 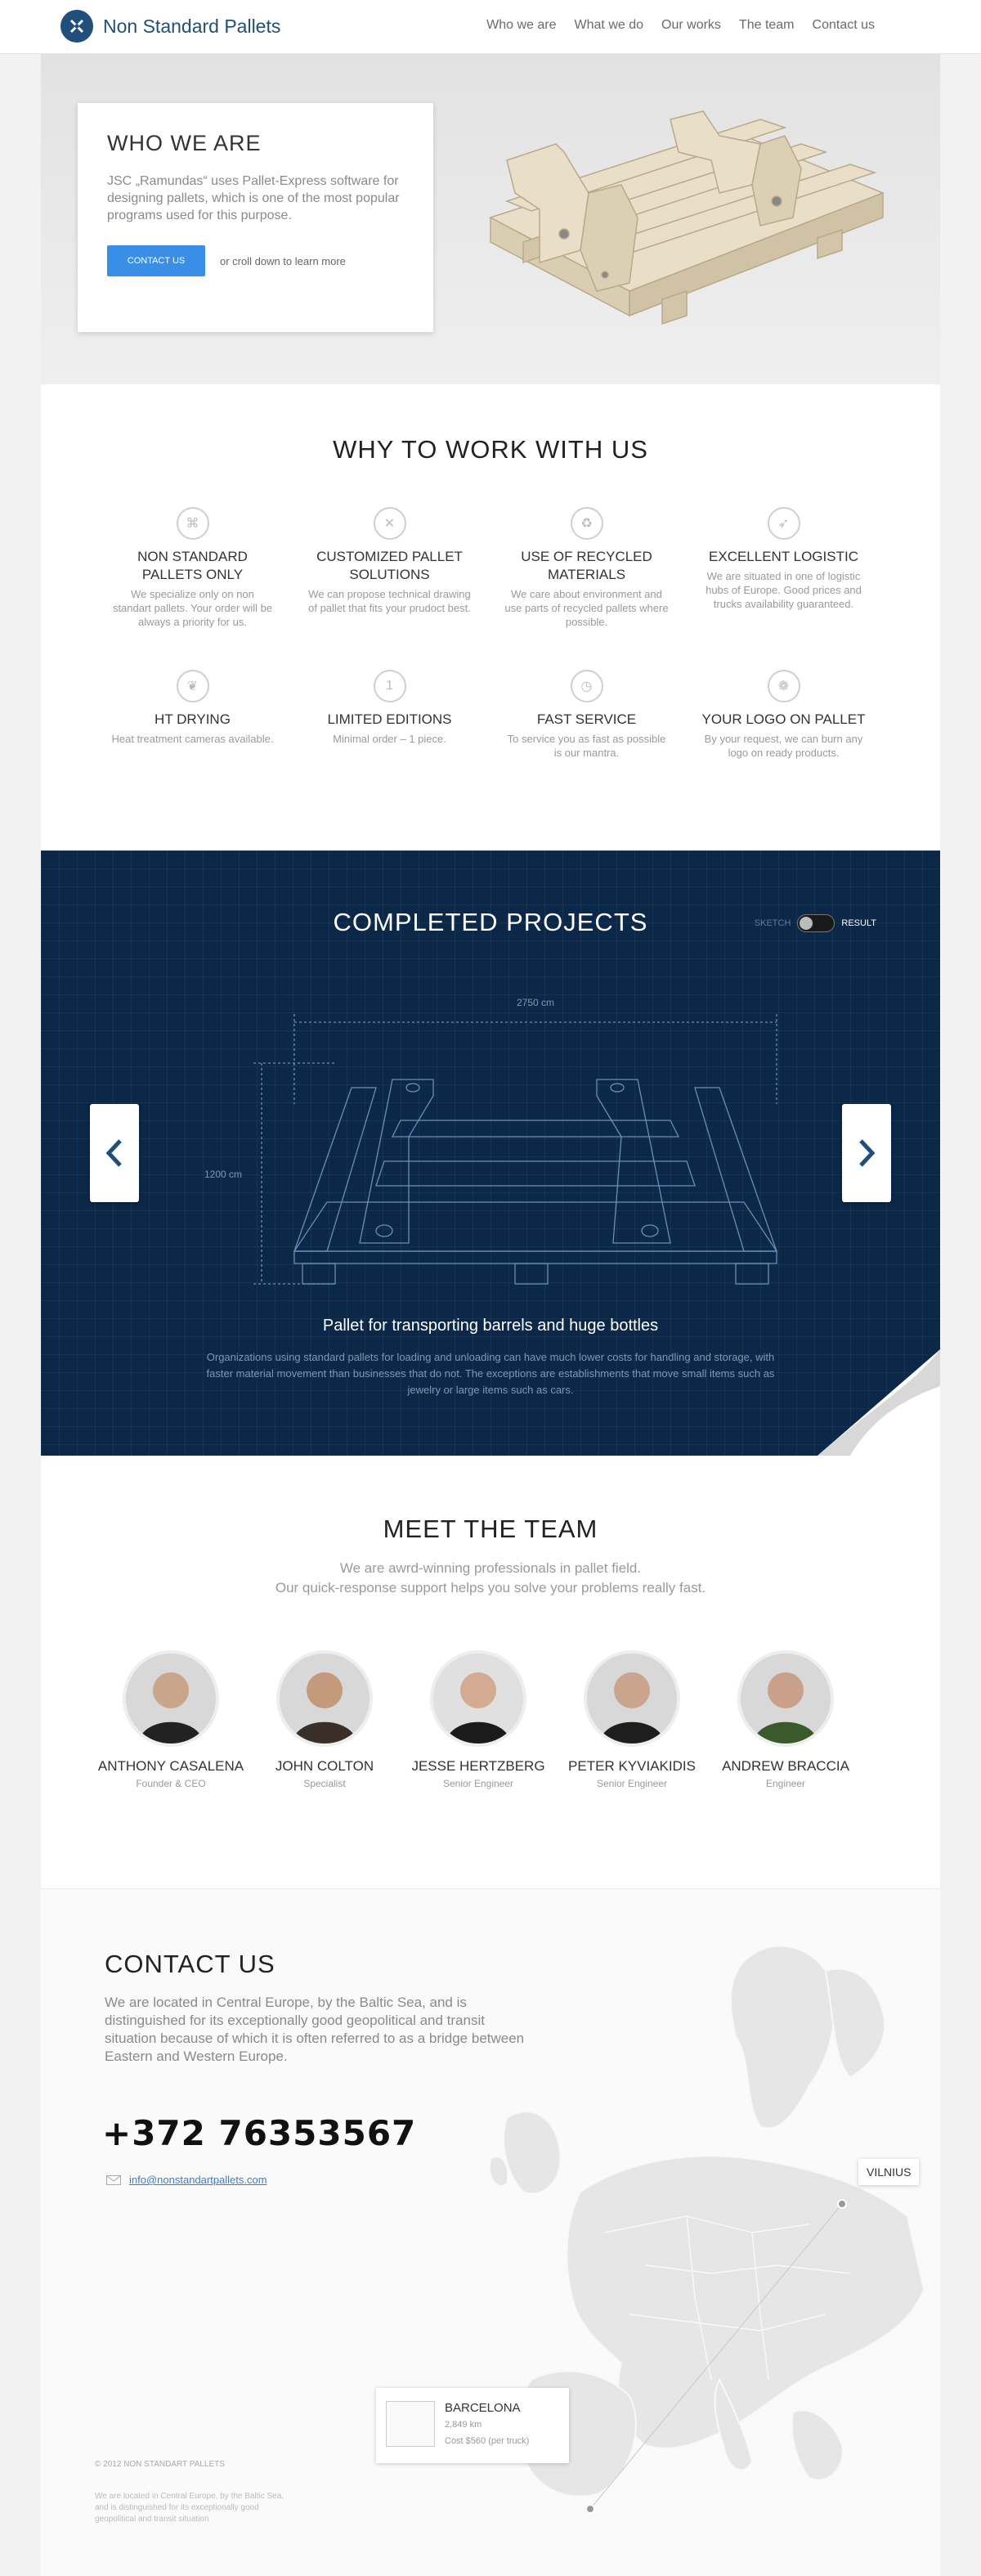 I want to click on feature-title: NON STANDARD PALLETS ONLY, so click(x=192, y=565).